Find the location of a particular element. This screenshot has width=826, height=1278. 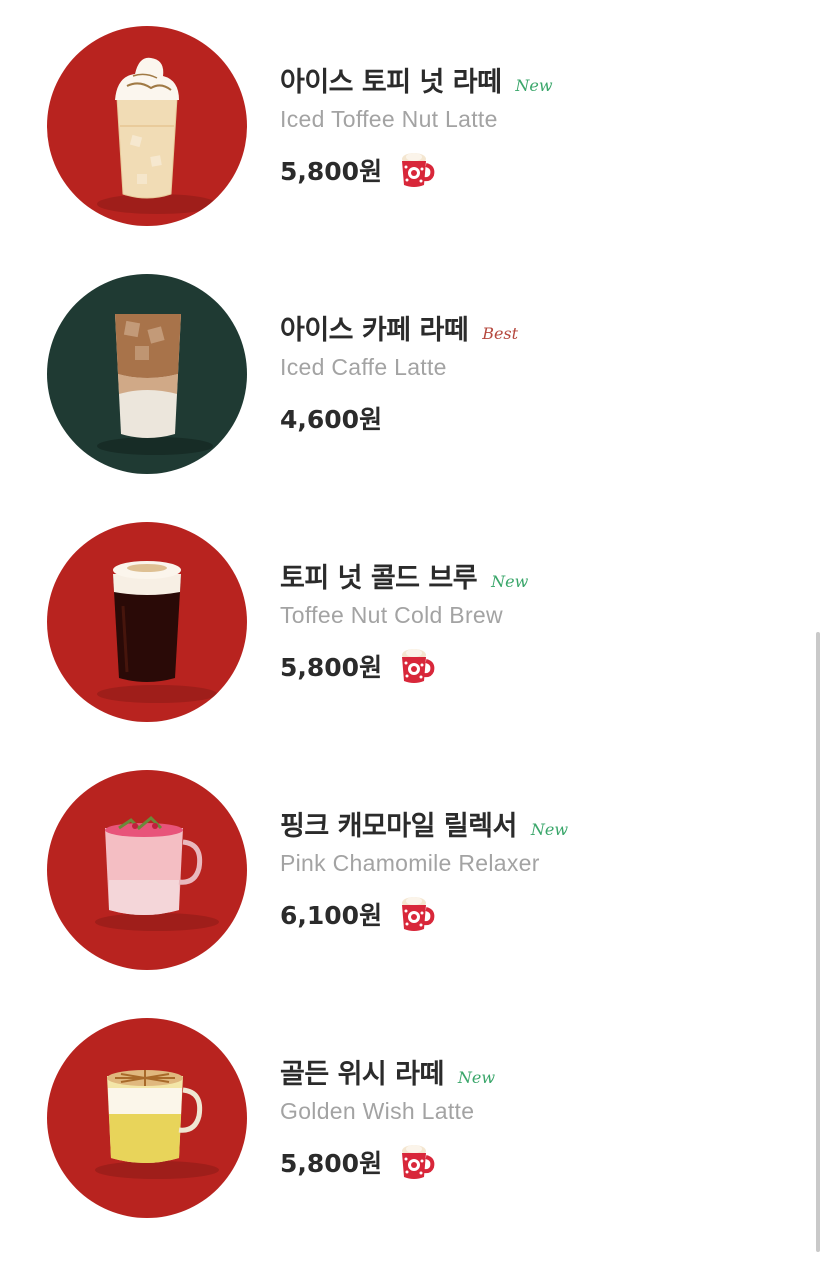

item-price: 6,100원 is located at coordinates (331, 915).